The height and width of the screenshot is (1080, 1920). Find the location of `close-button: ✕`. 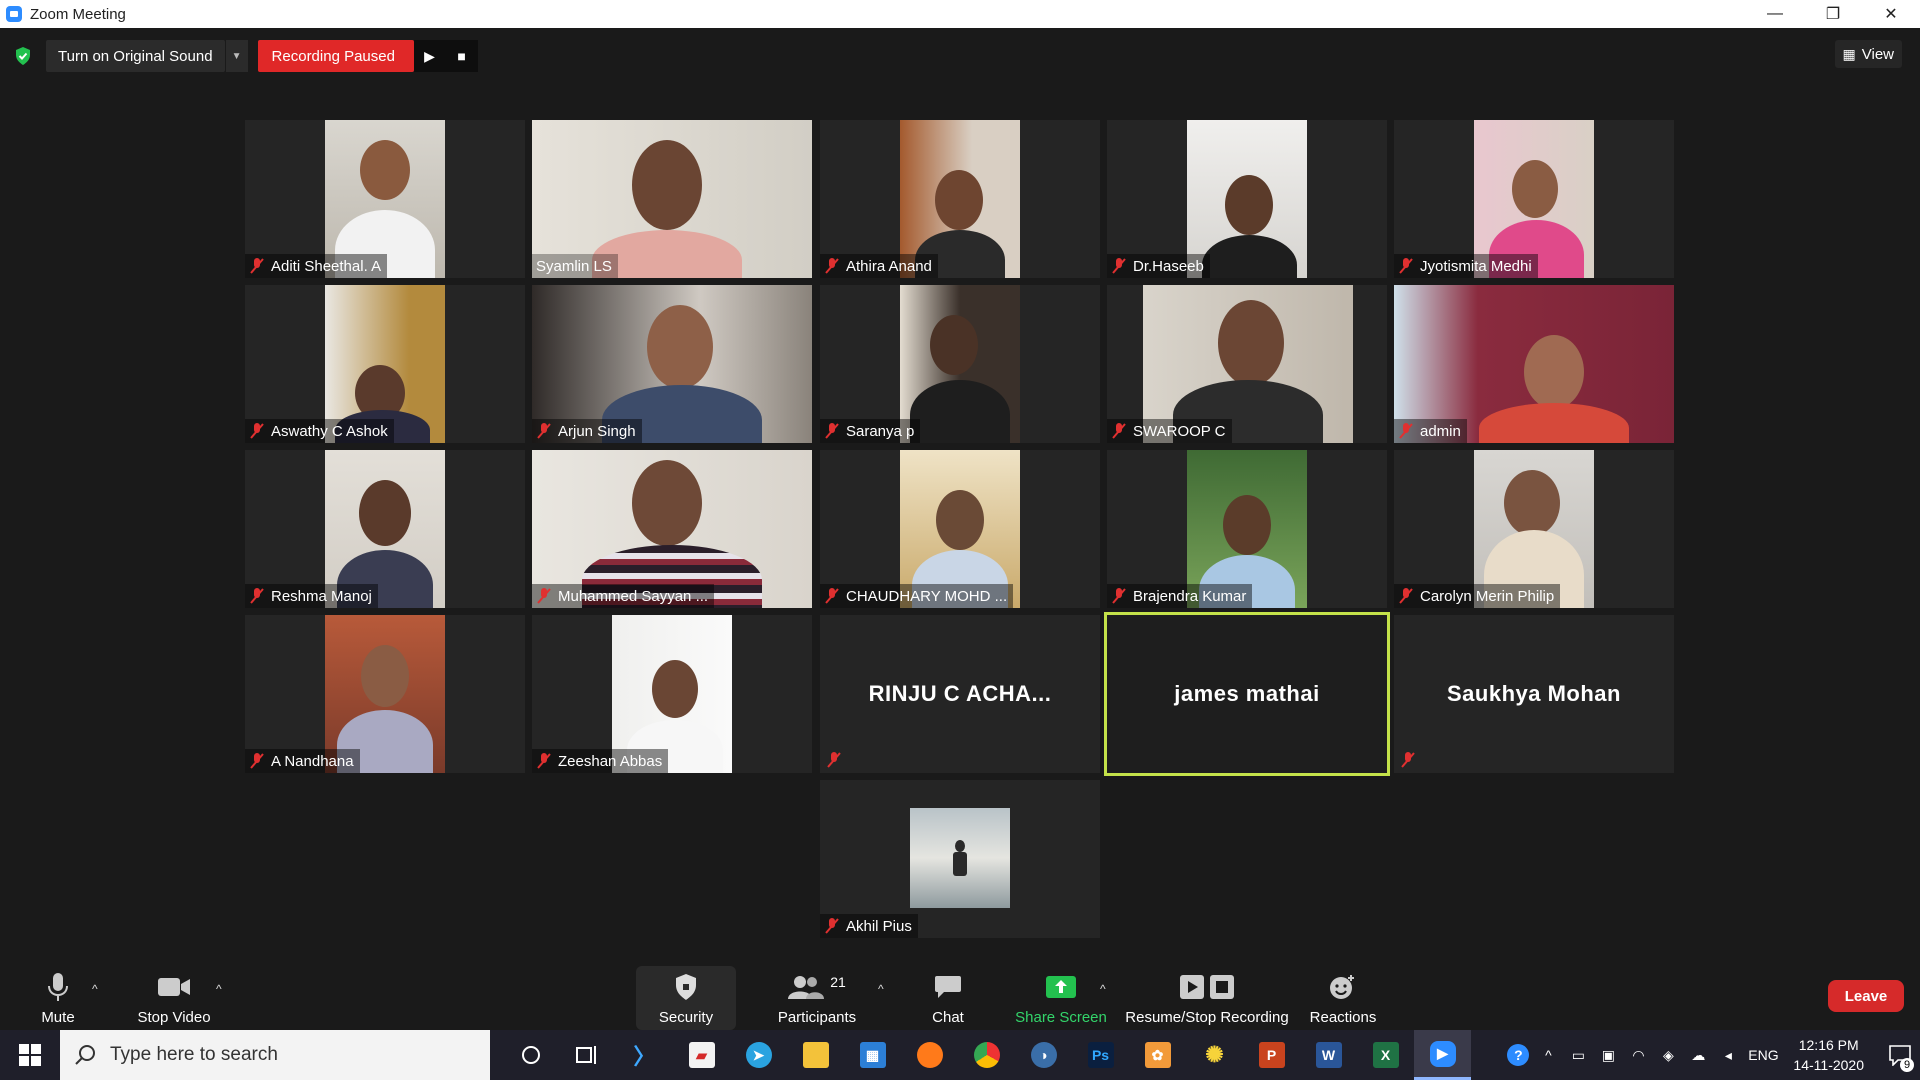

close-button: ✕ is located at coordinates (1891, 14).